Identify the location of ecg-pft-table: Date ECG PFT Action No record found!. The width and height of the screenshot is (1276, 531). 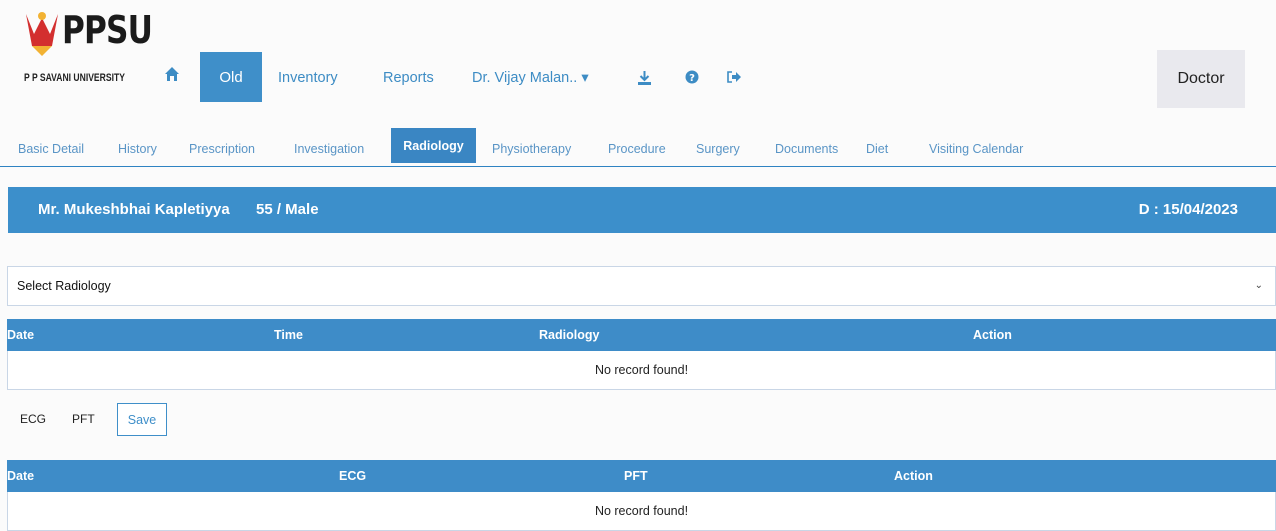
(641, 495).